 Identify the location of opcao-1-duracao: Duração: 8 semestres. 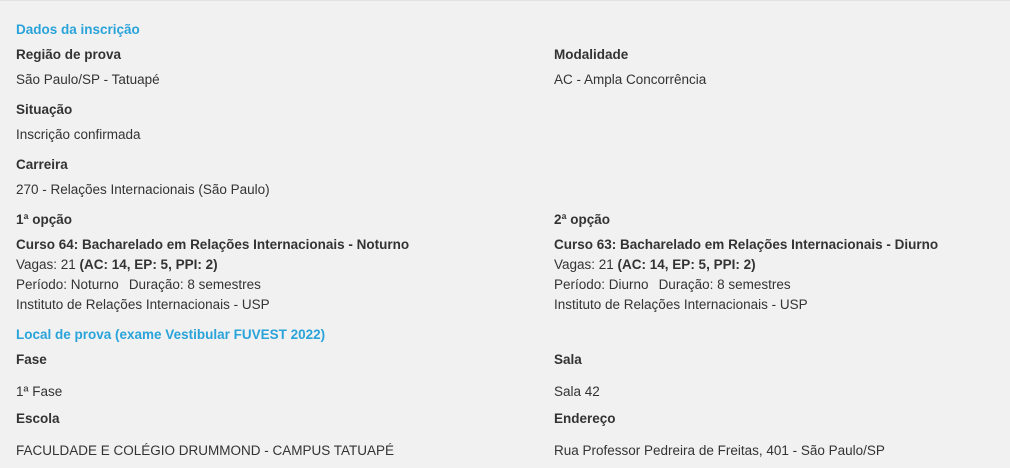
(194, 284).